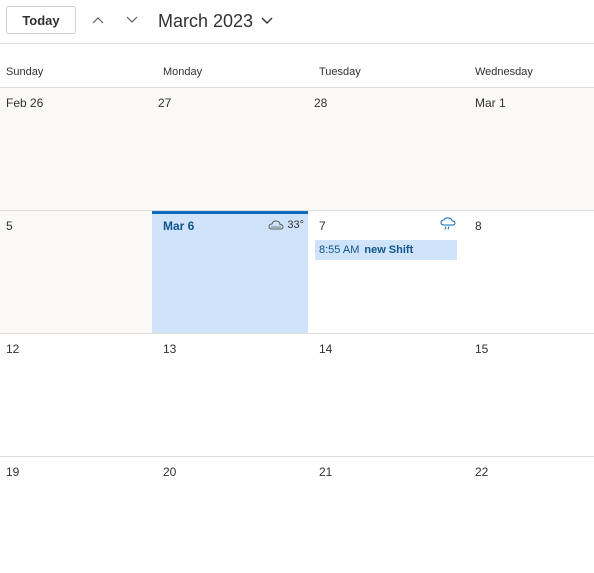 The image size is (594, 573). What do you see at coordinates (276, 225) in the screenshot?
I see `cloudy-icon` at bounding box center [276, 225].